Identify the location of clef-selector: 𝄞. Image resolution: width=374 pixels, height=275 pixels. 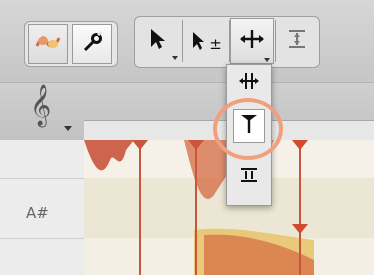
(40, 106).